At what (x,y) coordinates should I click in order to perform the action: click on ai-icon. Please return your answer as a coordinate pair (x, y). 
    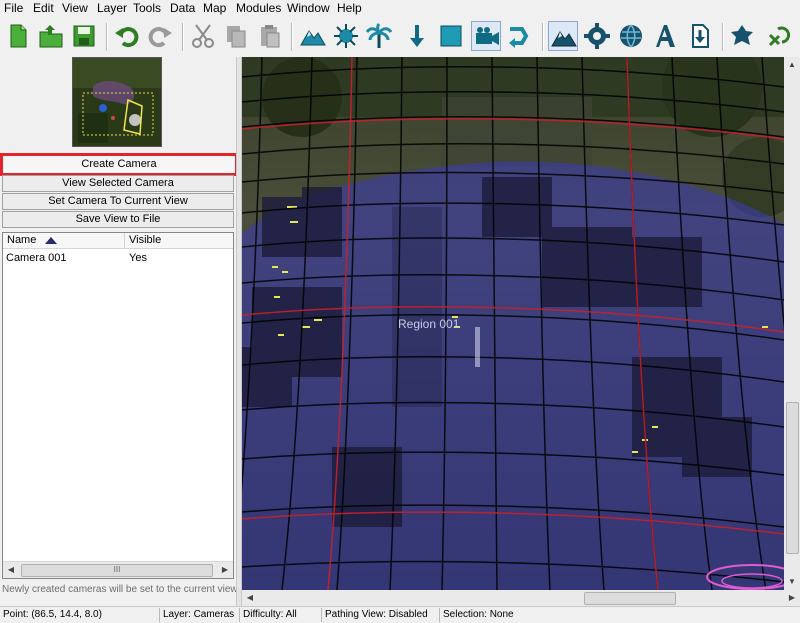
    Looking at the image, I should click on (742, 36).